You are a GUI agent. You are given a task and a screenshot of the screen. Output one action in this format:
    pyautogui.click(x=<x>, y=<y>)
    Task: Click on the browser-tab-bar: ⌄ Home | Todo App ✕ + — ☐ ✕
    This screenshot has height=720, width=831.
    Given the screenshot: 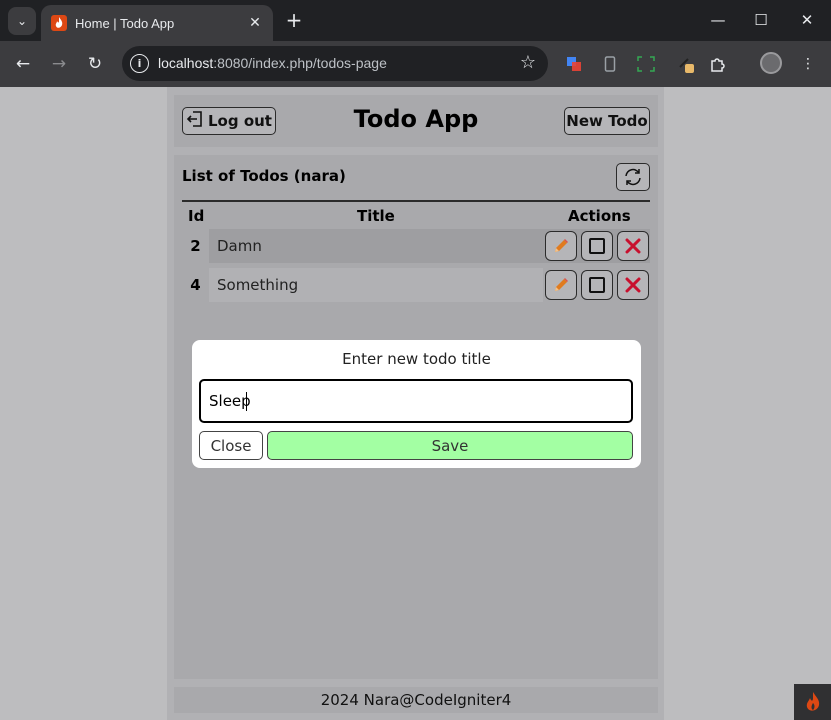 What is the action you would take?
    pyautogui.click(x=415, y=20)
    